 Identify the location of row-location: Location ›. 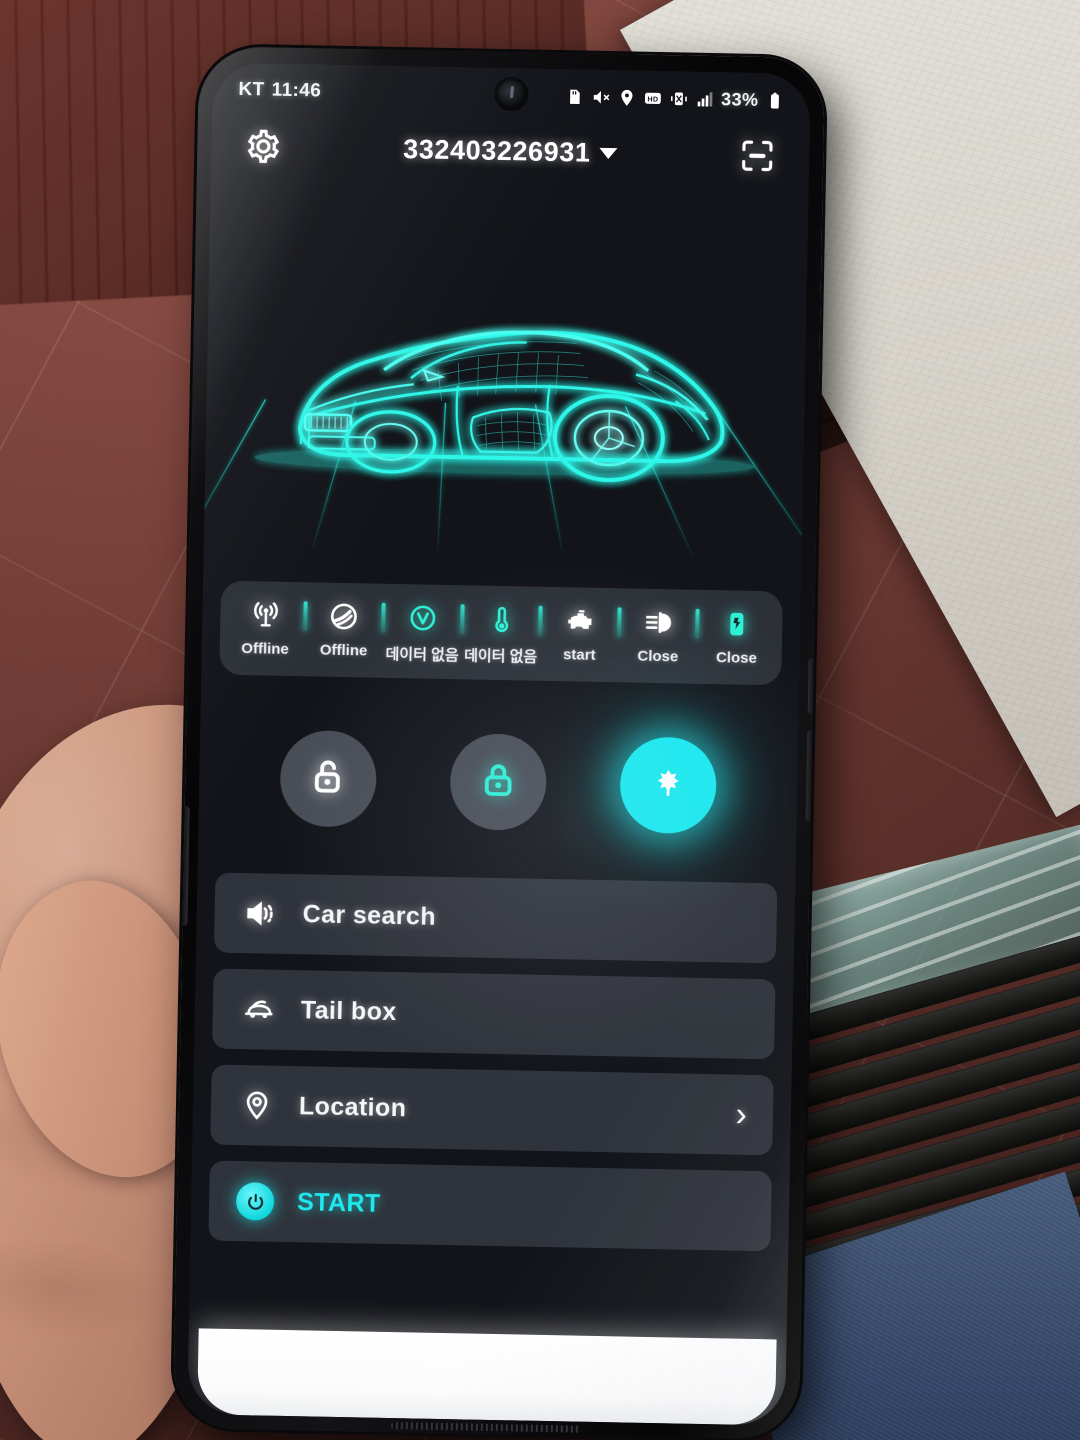
(492, 1110).